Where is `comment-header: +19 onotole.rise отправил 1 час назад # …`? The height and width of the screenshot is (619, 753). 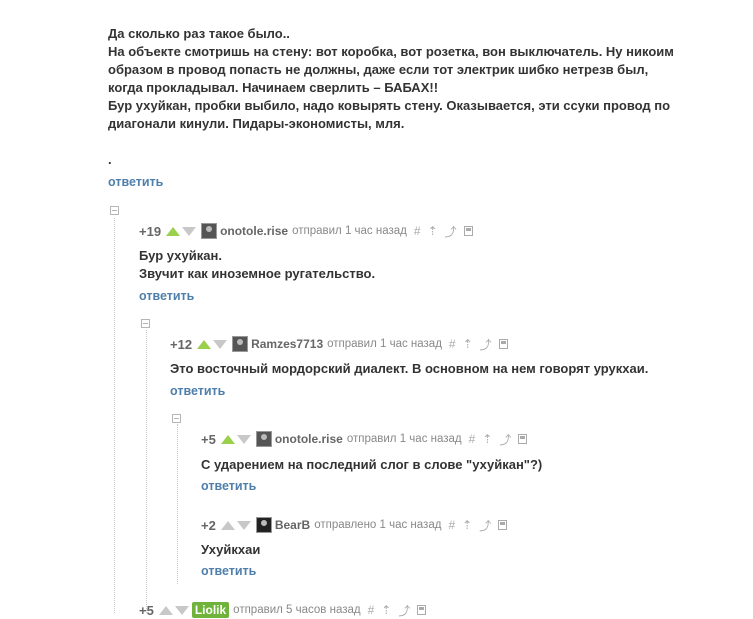
comment-header: +19 onotole.rise отправил 1 час назад # … is located at coordinates (306, 231).